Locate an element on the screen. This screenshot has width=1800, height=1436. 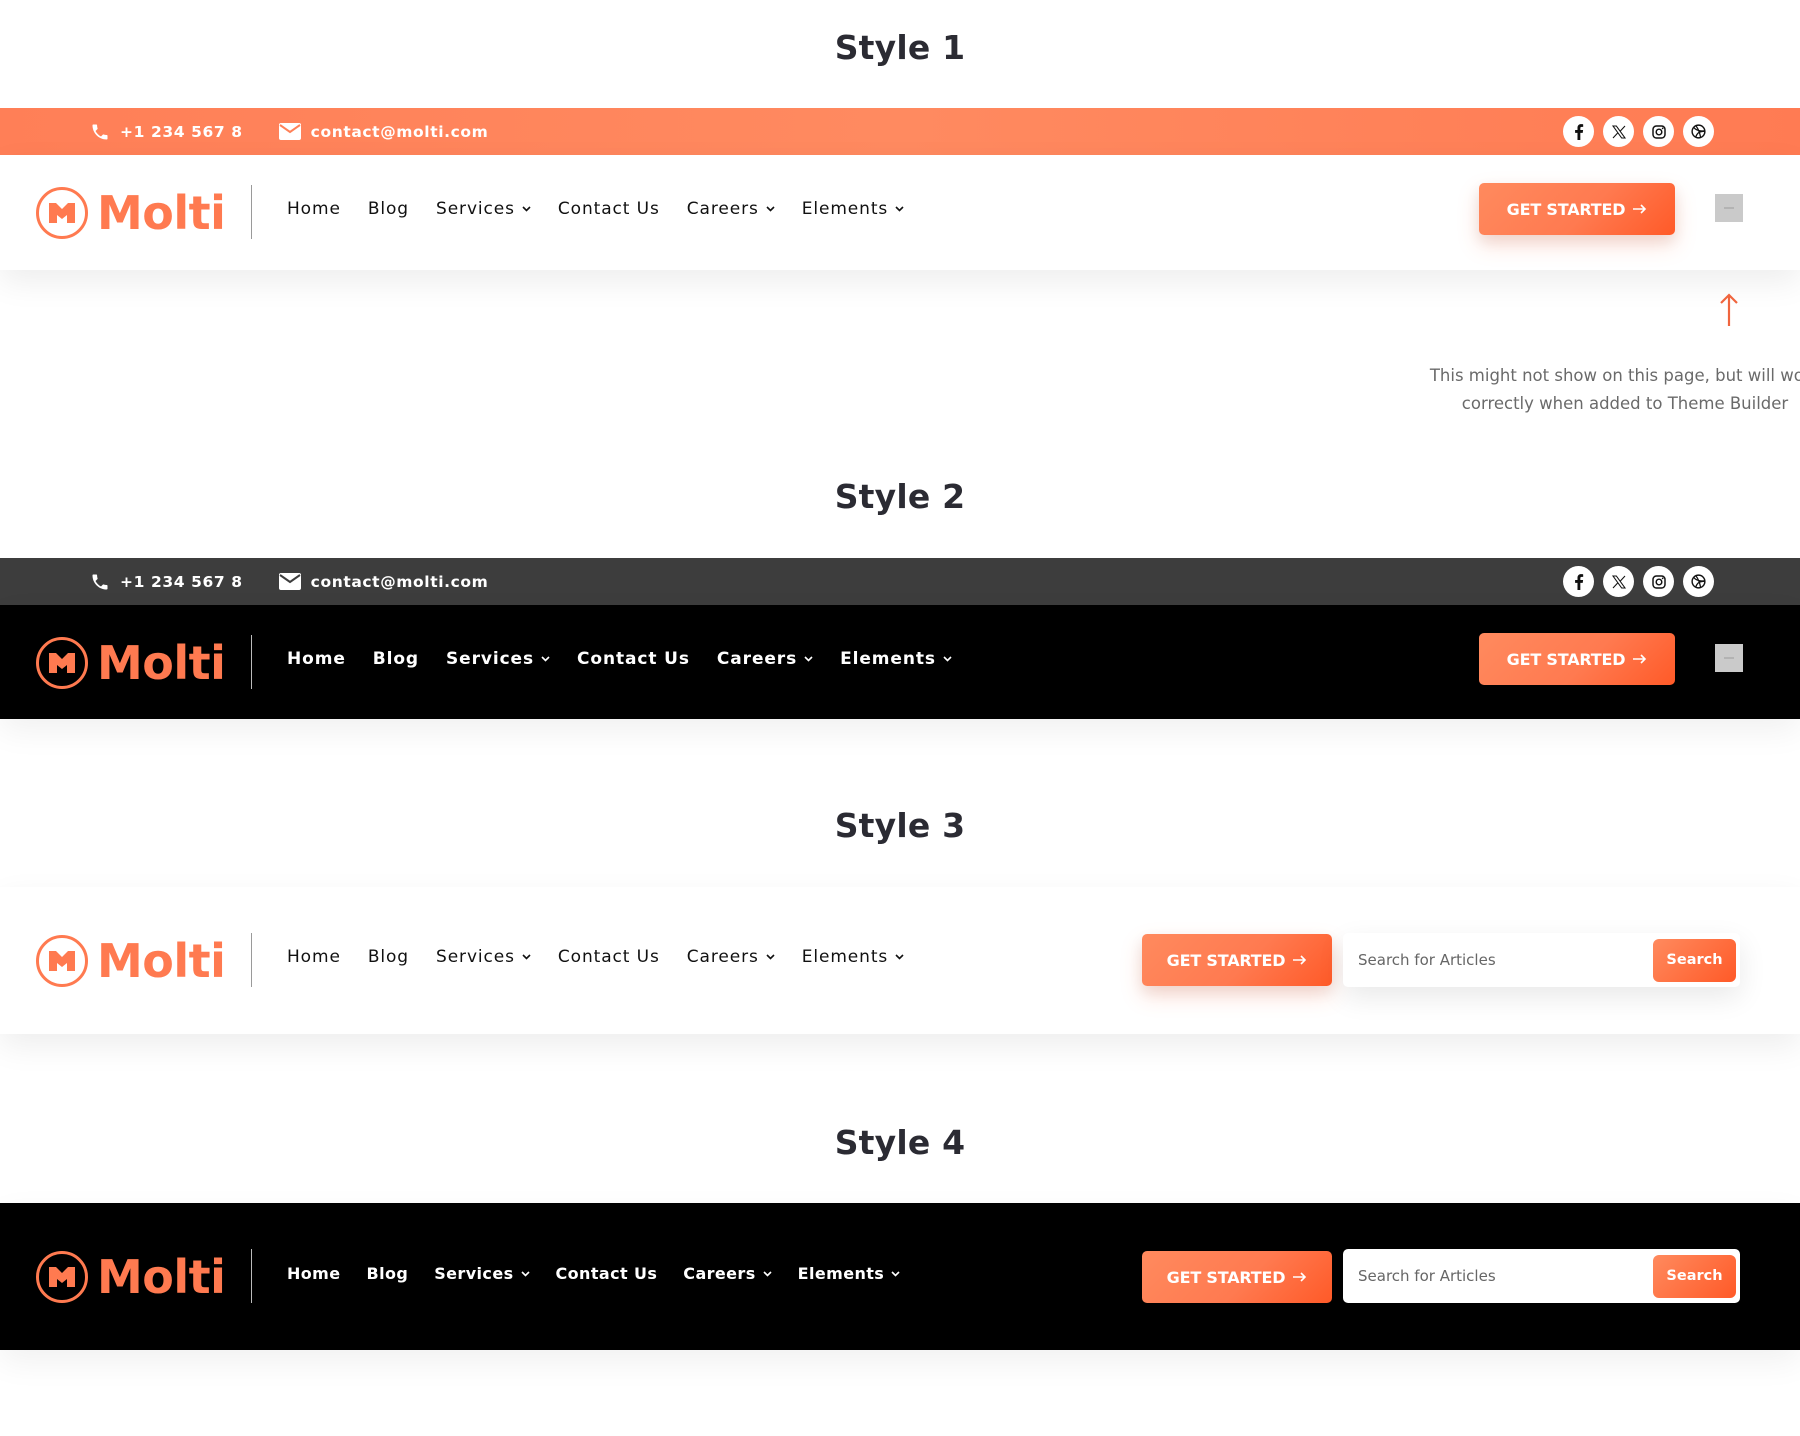
nav-label: Contact Us is located at coordinates (608, 209).